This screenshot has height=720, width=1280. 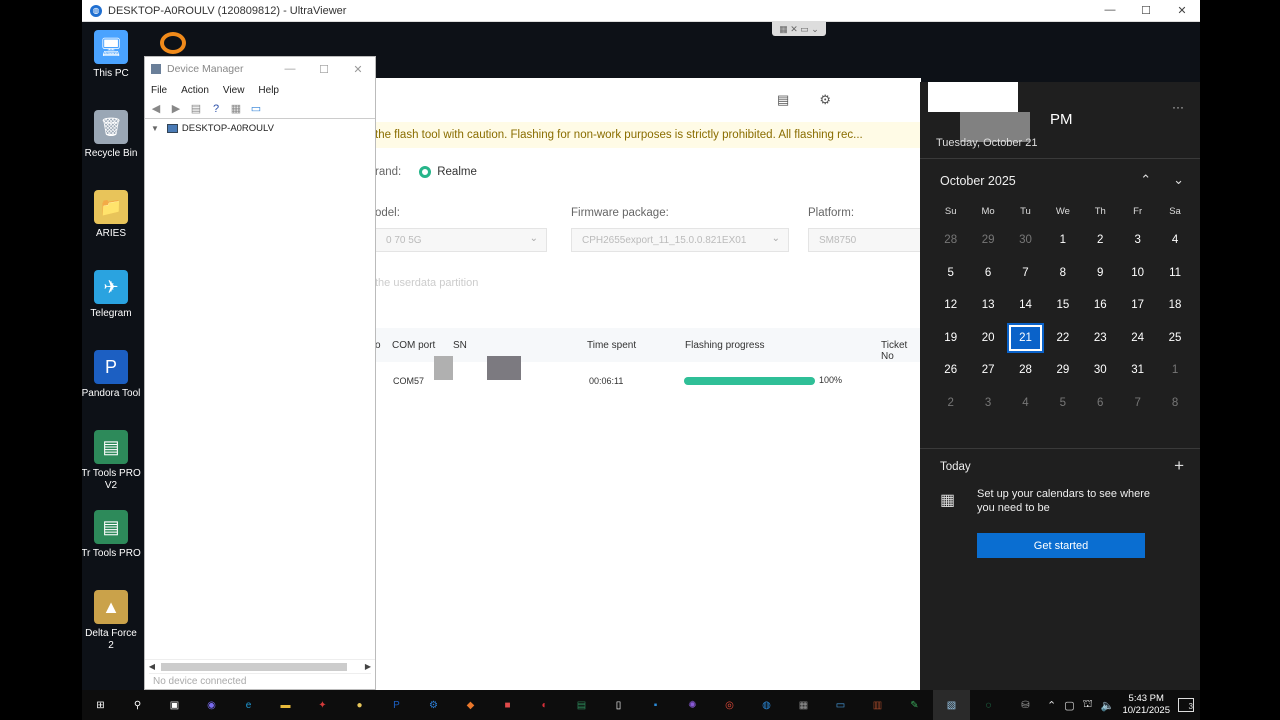 I want to click on calendar-day: 11, so click(x=1174, y=273).